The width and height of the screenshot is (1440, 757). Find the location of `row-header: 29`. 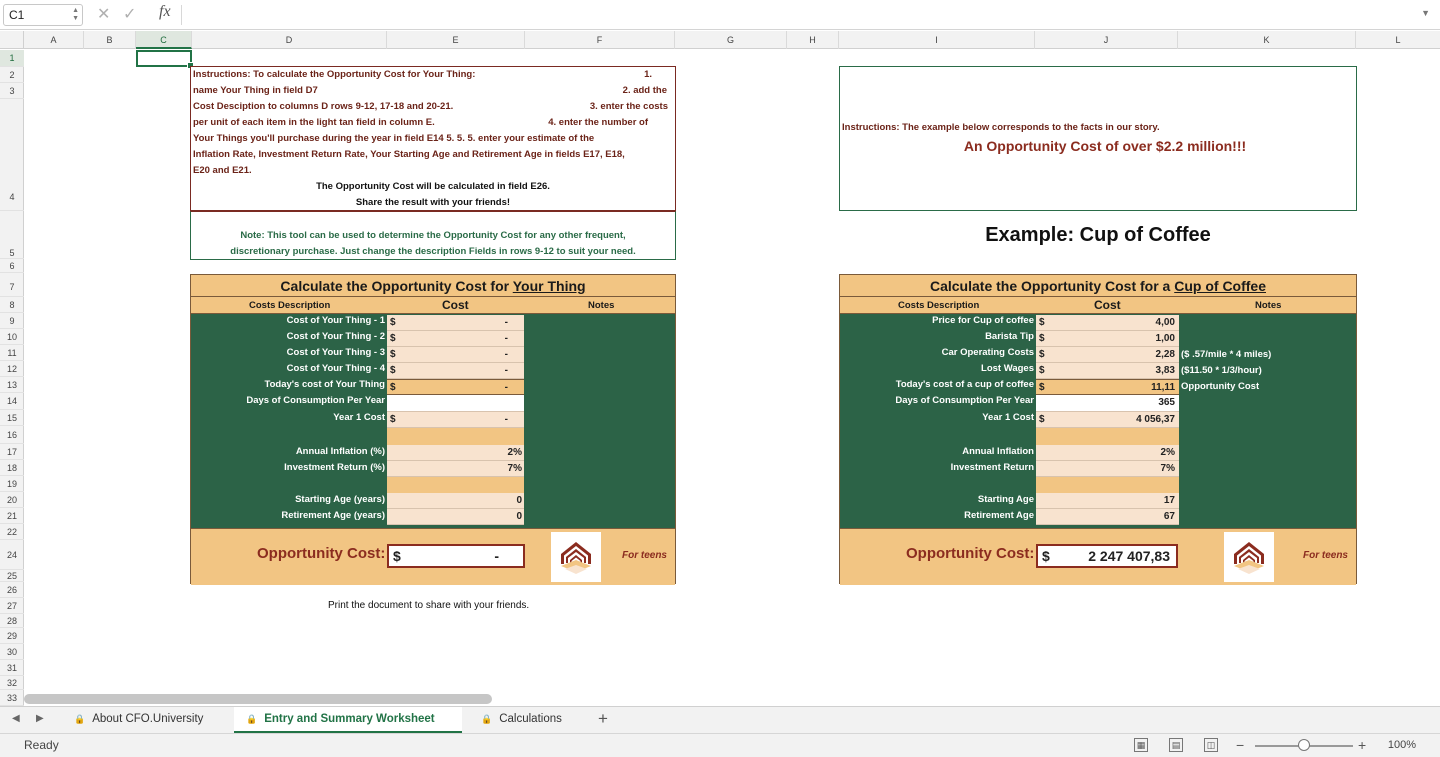

row-header: 29 is located at coordinates (12, 636).